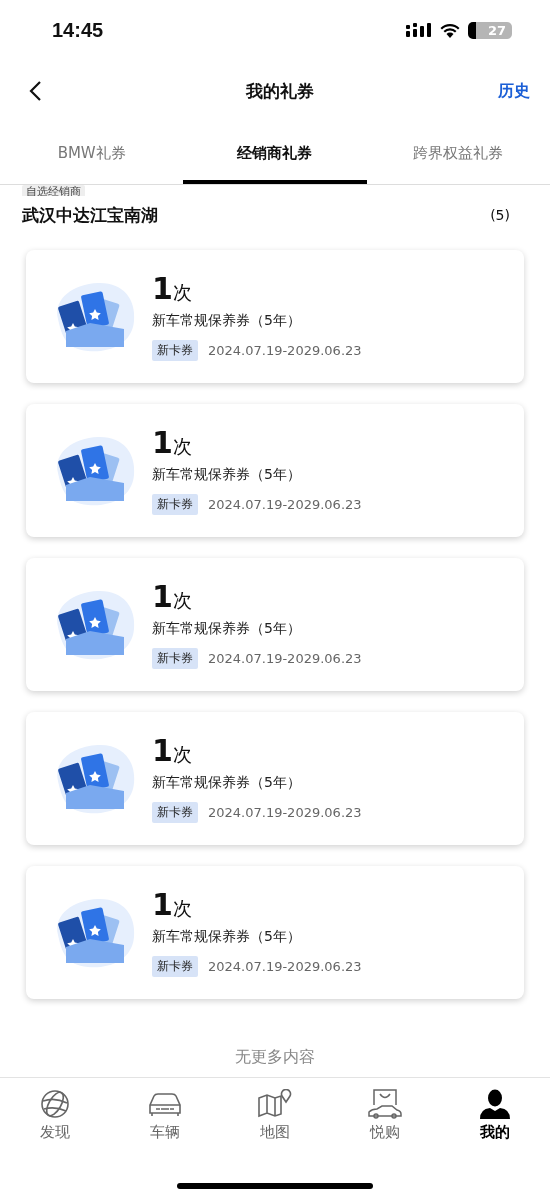 This screenshot has height=1189, width=550. Describe the element at coordinates (280, 91) in the screenshot. I see `page-title: 我的礼券` at that location.